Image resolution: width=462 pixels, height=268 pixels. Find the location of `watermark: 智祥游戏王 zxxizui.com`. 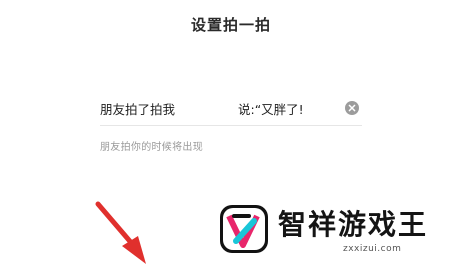

watermark: 智祥游戏王 zxxizui.com is located at coordinates (336, 230).